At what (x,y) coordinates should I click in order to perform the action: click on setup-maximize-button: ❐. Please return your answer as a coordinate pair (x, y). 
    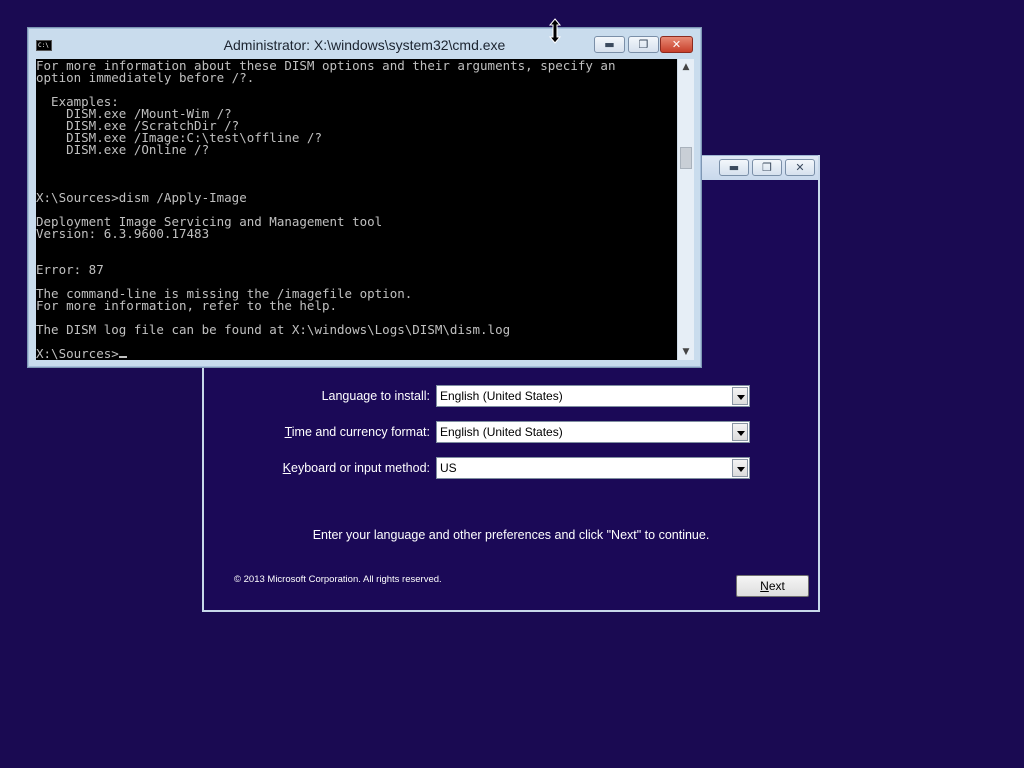
    Looking at the image, I should click on (767, 167).